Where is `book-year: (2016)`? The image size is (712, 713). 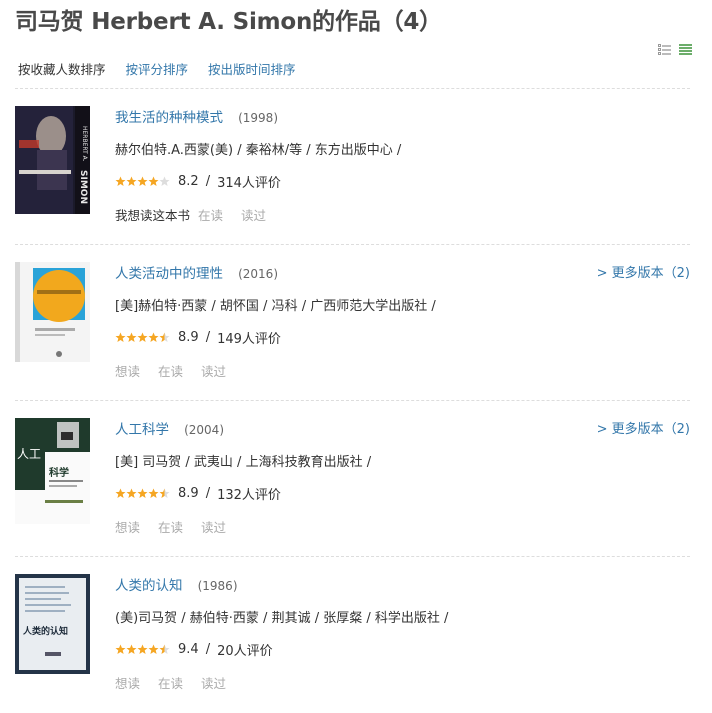
book-year: (2016) is located at coordinates (258, 274).